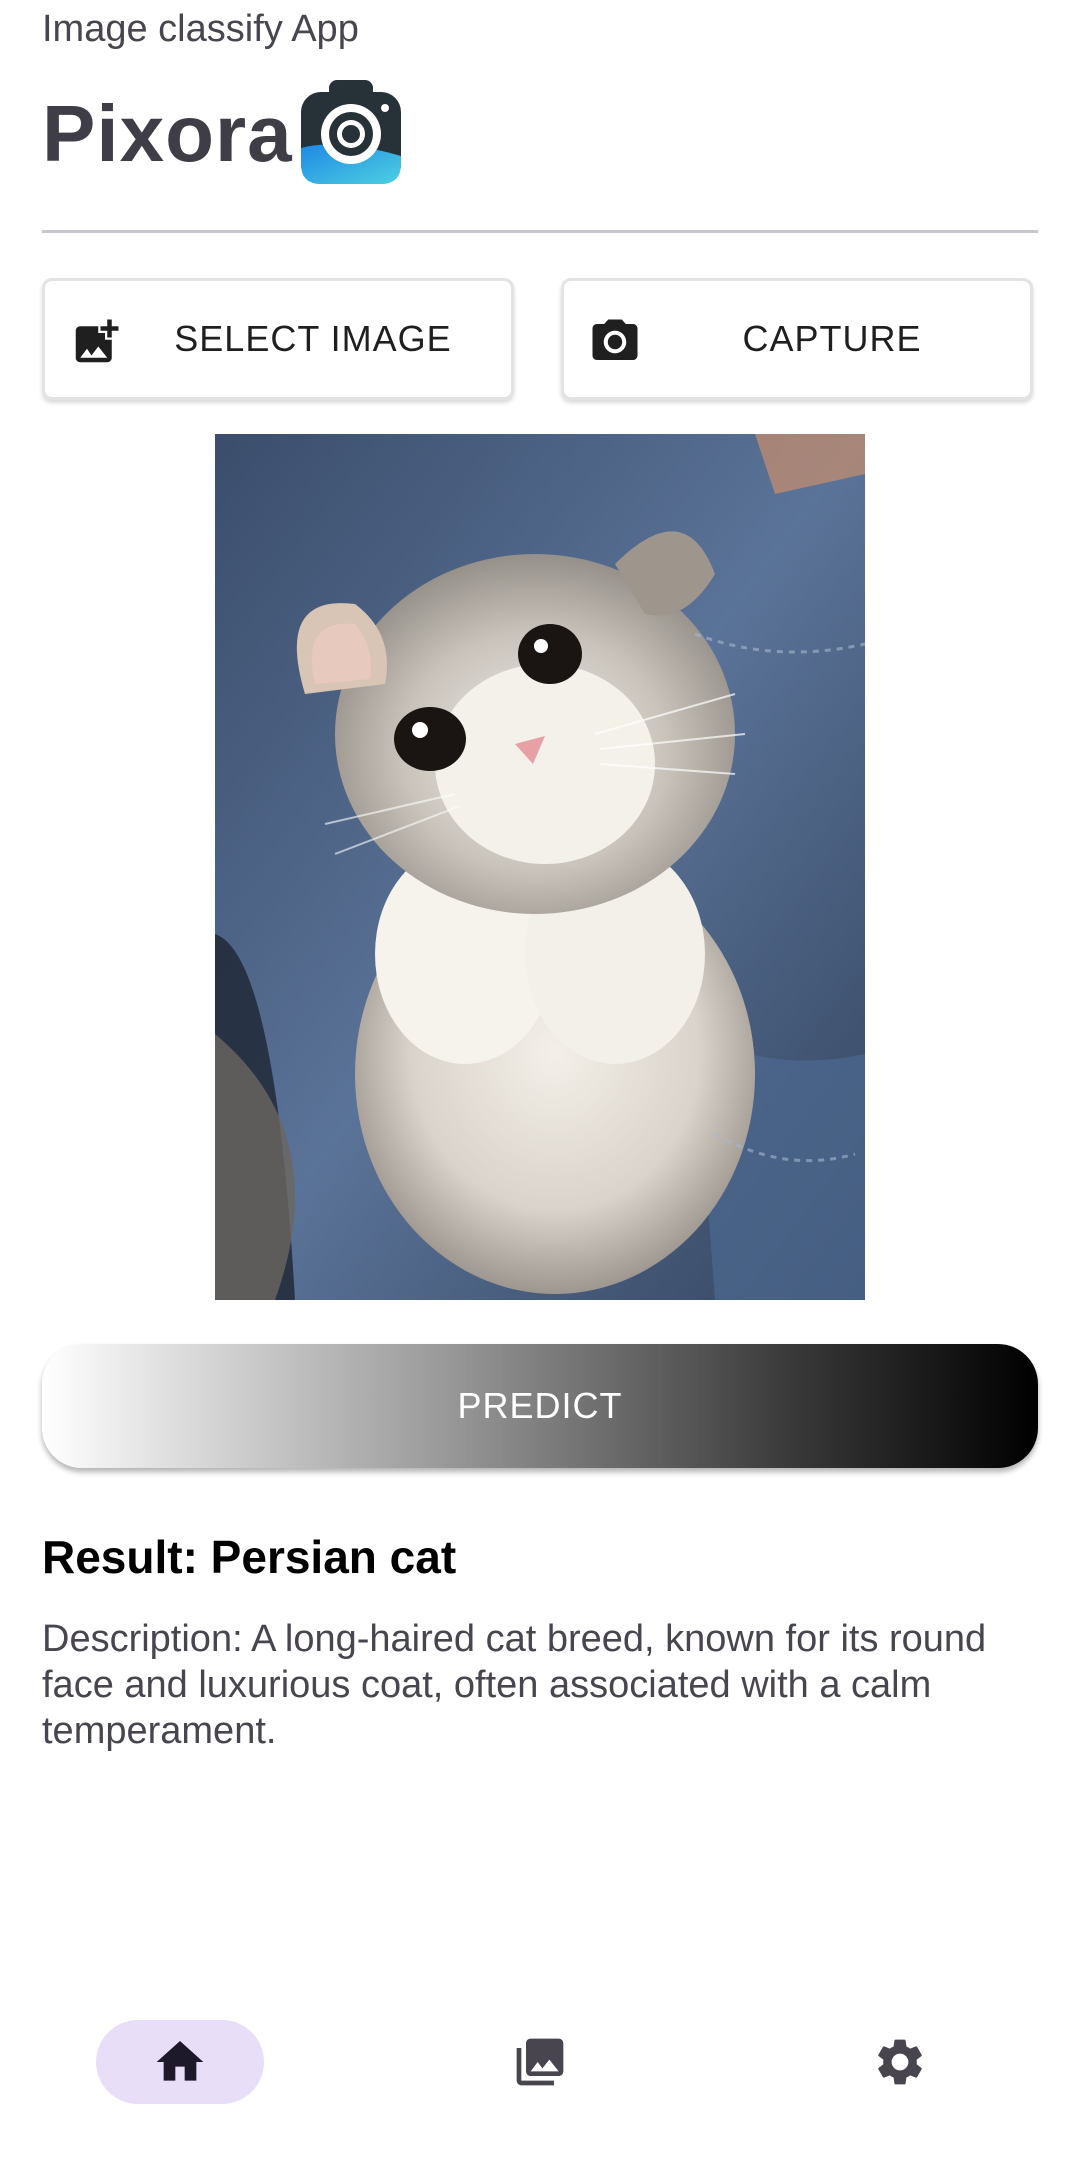 The image size is (1080, 2157). Describe the element at coordinates (540, 1406) in the screenshot. I see `predict-button: PREDICT` at that location.